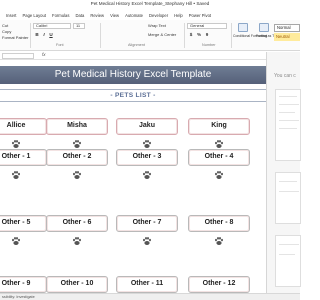  I want to click on pet-card: King, so click(219, 126).